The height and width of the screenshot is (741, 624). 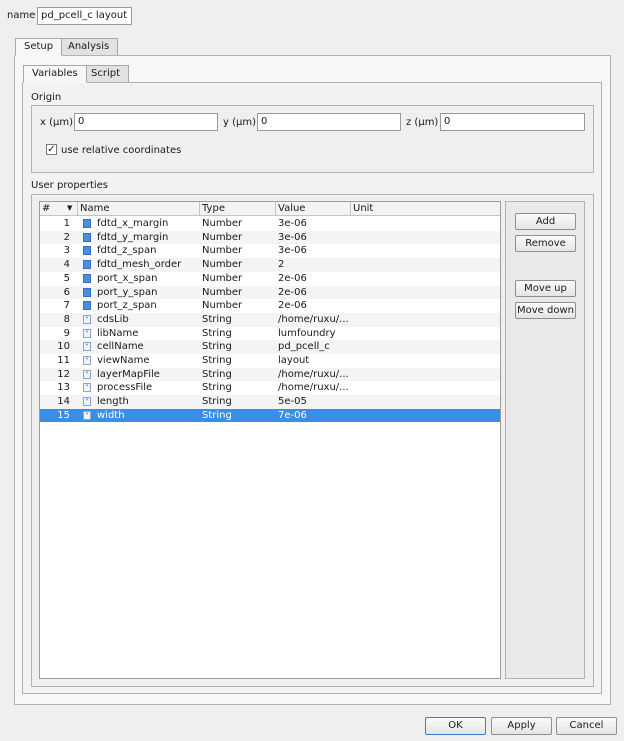 What do you see at coordinates (89, 47) in the screenshot?
I see `tab-analysis: Analysis` at bounding box center [89, 47].